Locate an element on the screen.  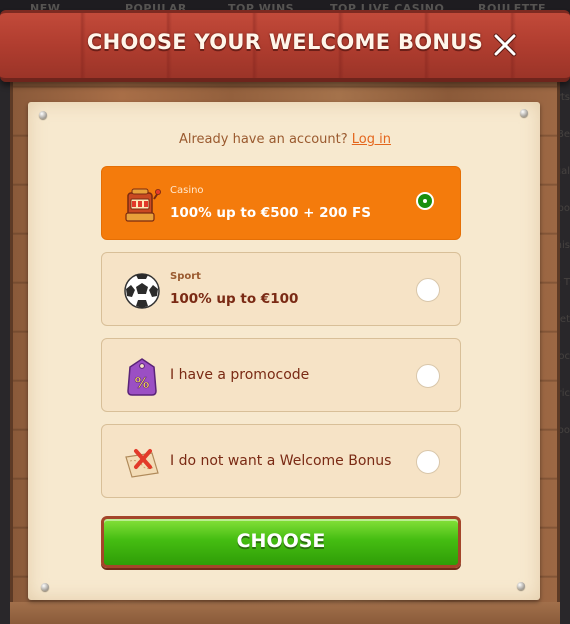
close-button is located at coordinates (505, 45).